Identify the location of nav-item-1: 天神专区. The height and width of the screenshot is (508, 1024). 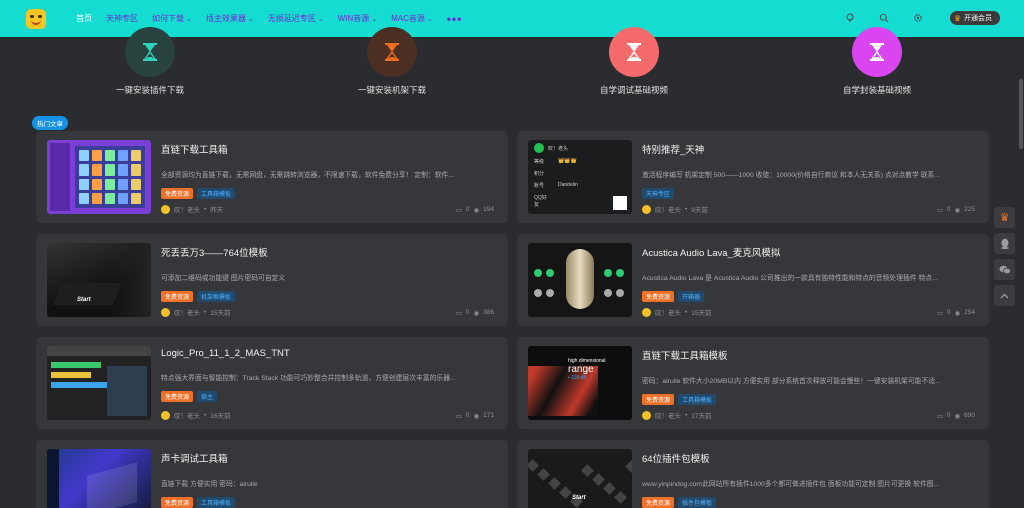
(122, 18).